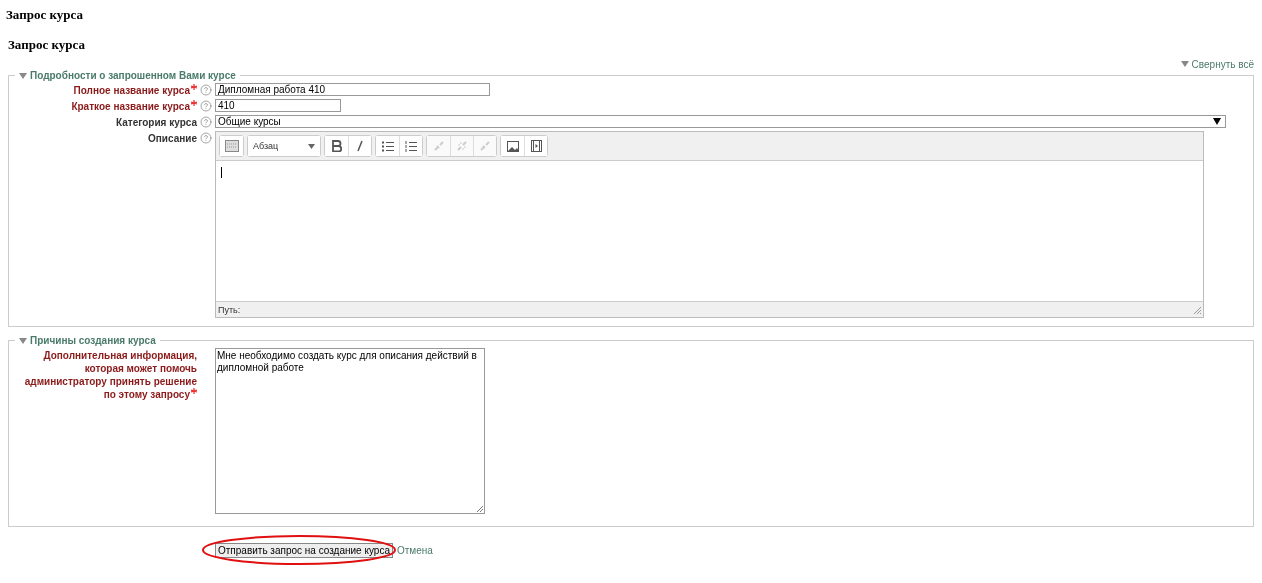 Image resolution: width=1262 pixels, height=583 pixels. What do you see at coordinates (135, 90) in the screenshot?
I see `field-label: Полное название курса` at bounding box center [135, 90].